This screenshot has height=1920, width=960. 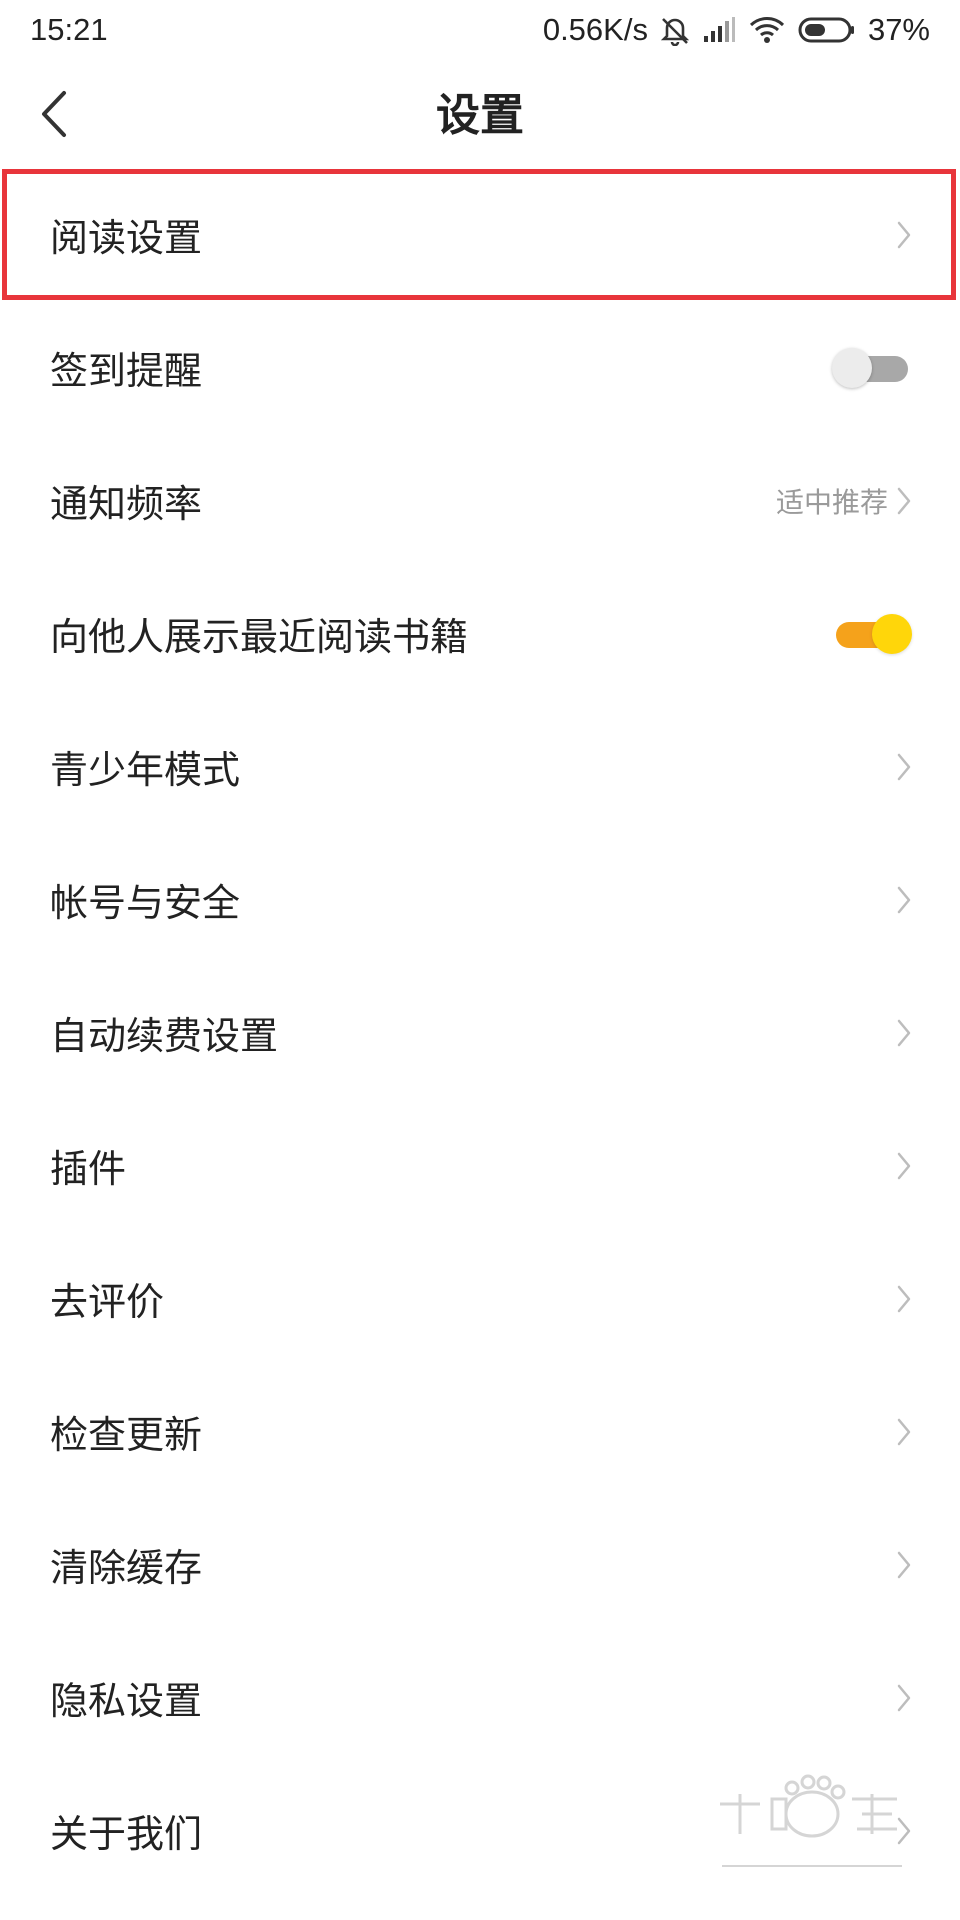 I want to click on notification-frequency-value: 适中推荐, so click(x=831, y=502).